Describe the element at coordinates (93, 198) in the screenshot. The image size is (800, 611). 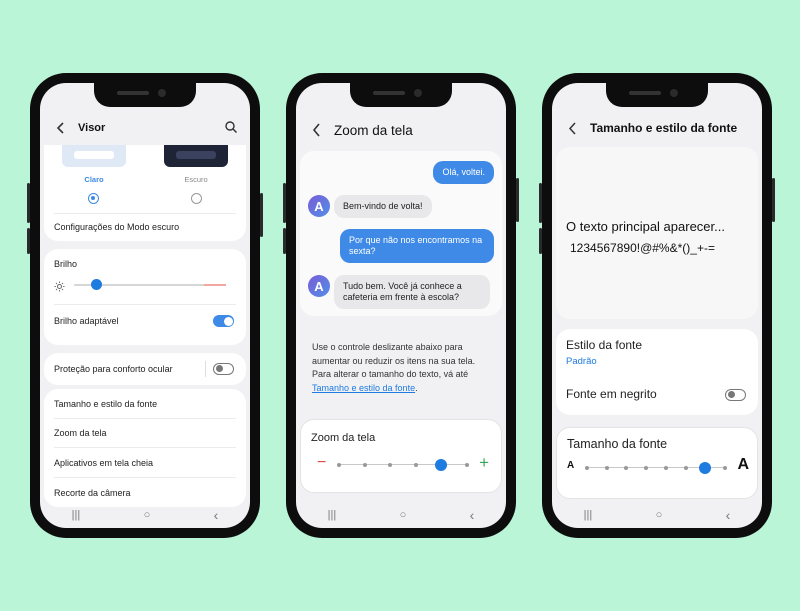
I see `theme-light-radio` at that location.